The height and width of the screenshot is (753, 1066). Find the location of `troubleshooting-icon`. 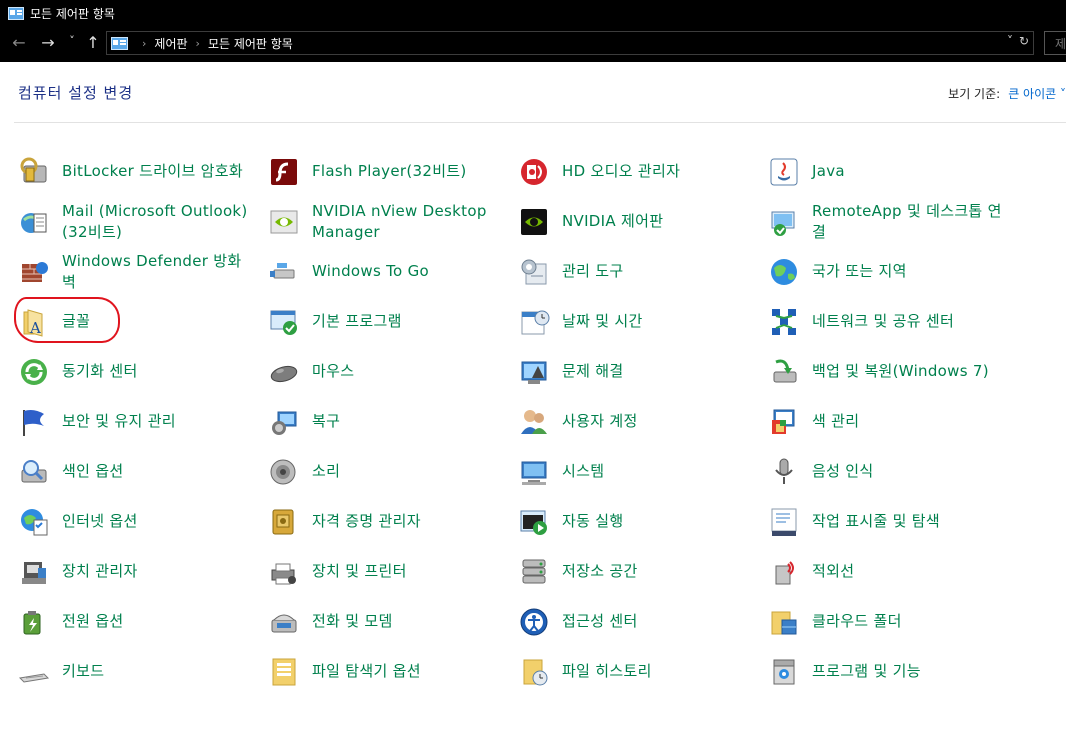

troubleshooting-icon is located at coordinates (534, 372).